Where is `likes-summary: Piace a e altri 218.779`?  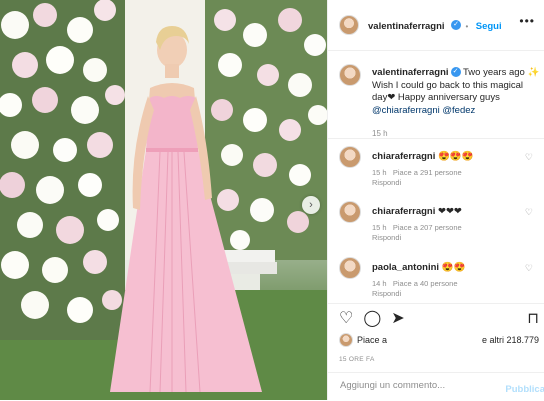
likes-summary: Piace a e altri 218.779 is located at coordinates (439, 341).